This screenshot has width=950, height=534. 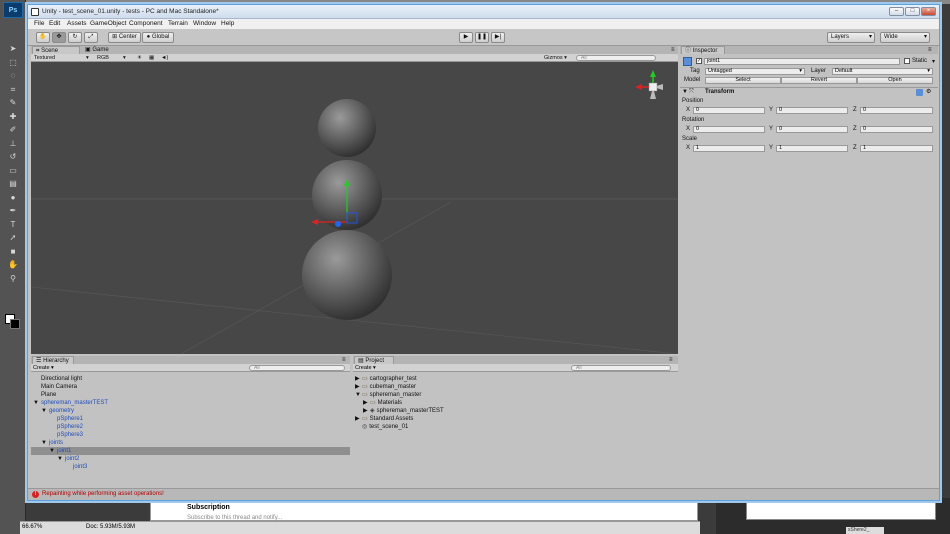 What do you see at coordinates (32, 527) in the screenshot?
I see `zoom-level: 66.67%` at bounding box center [32, 527].